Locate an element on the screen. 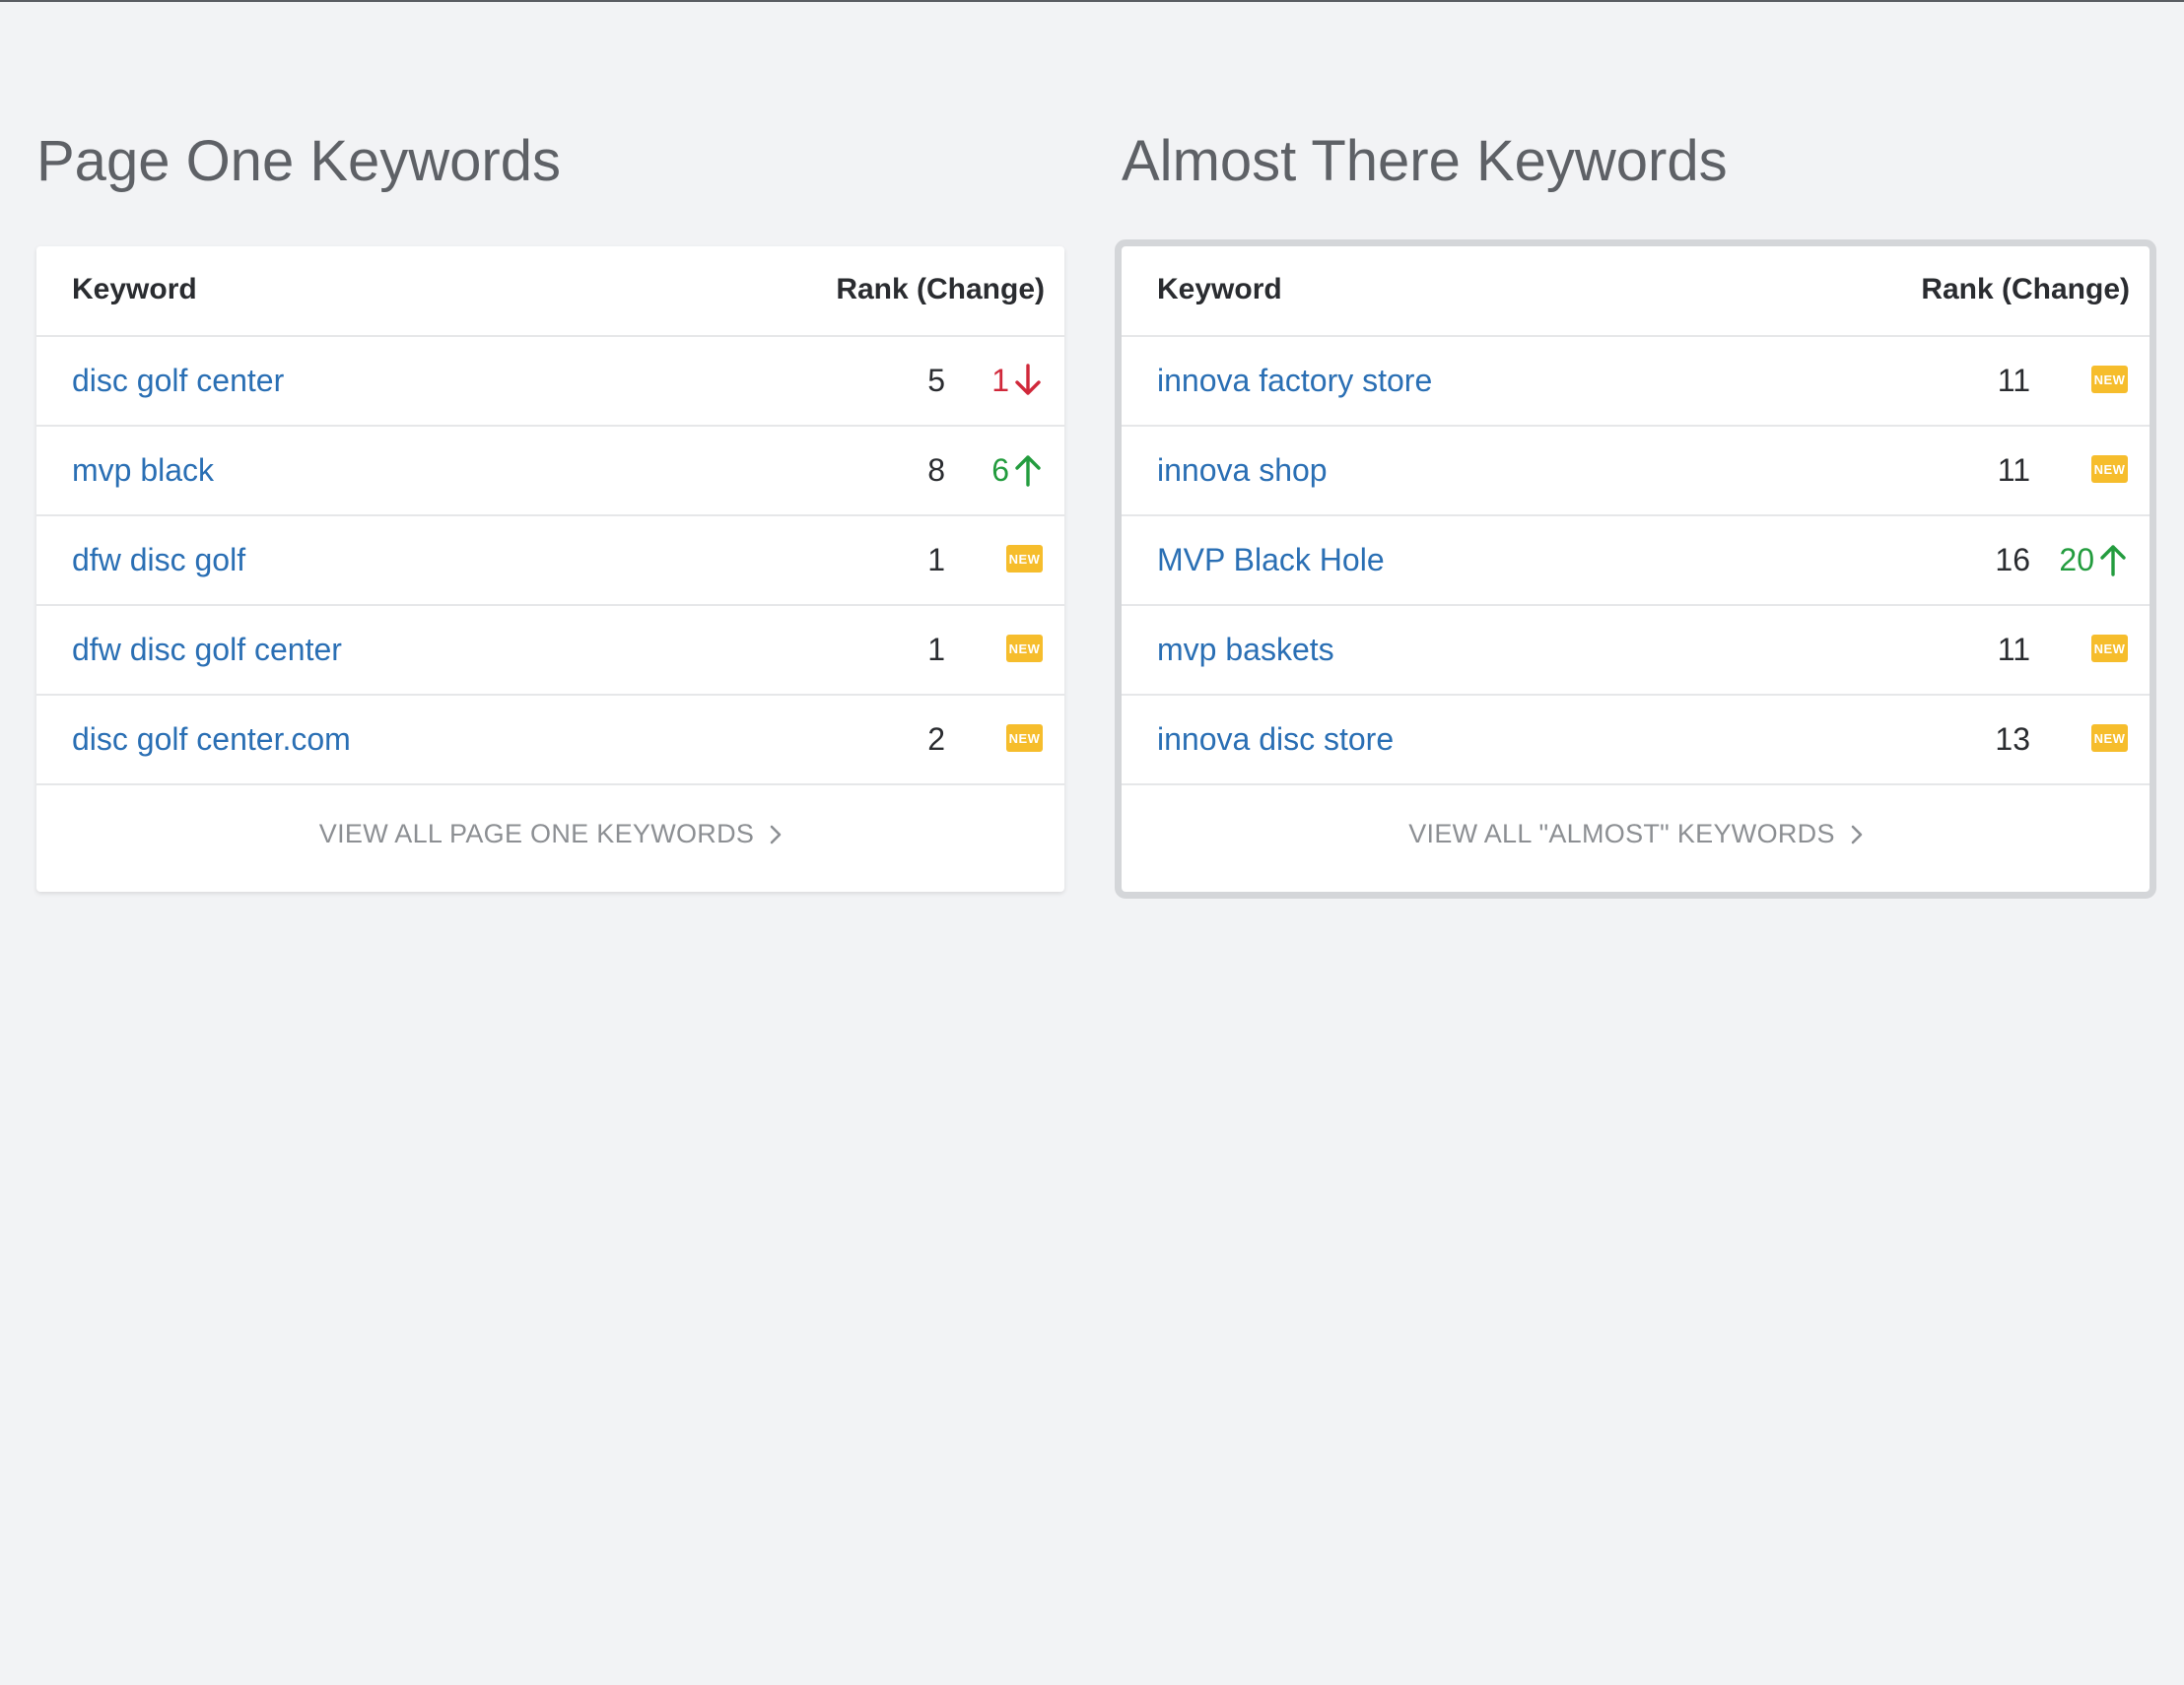  table-row: mvp black 8 6 is located at coordinates (550, 471).